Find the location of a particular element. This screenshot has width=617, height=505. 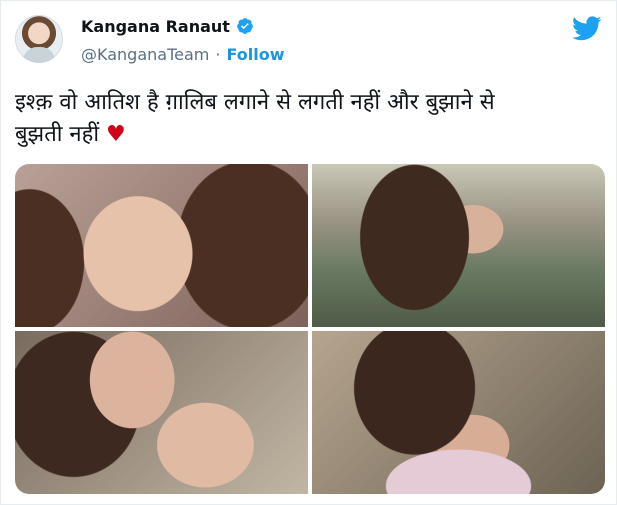

handle-row: @KanganaTeam · Follow is located at coordinates (182, 54).